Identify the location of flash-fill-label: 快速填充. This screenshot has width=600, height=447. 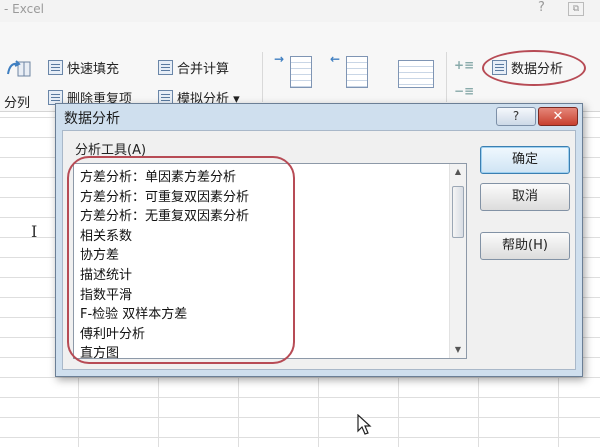
(93, 69).